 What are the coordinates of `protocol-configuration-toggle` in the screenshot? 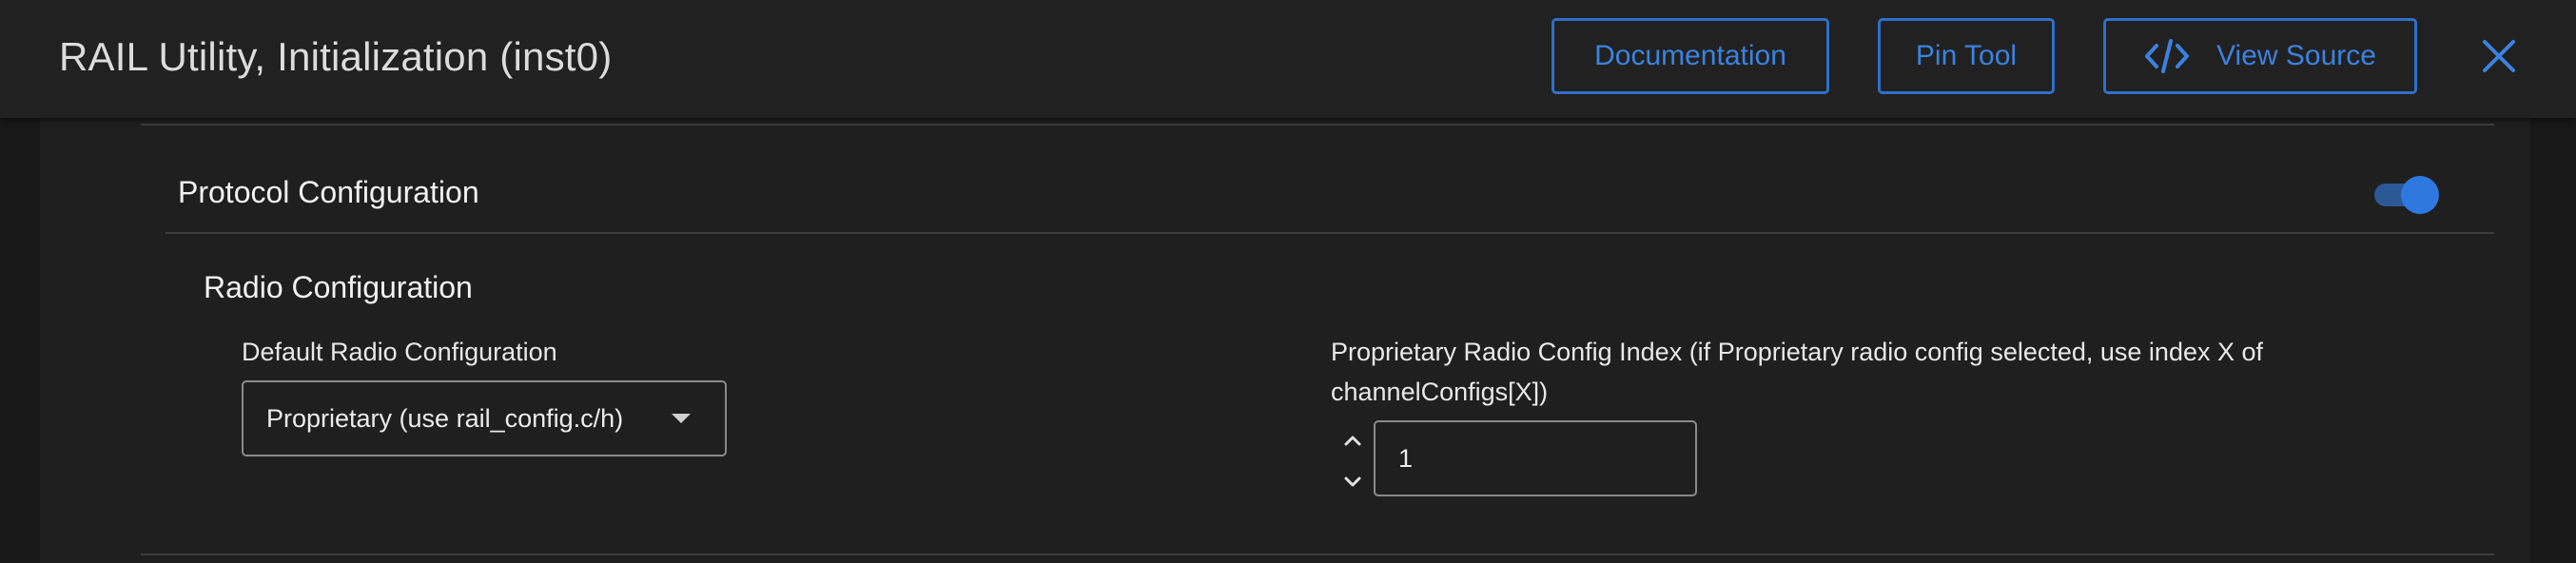 It's located at (2405, 195).